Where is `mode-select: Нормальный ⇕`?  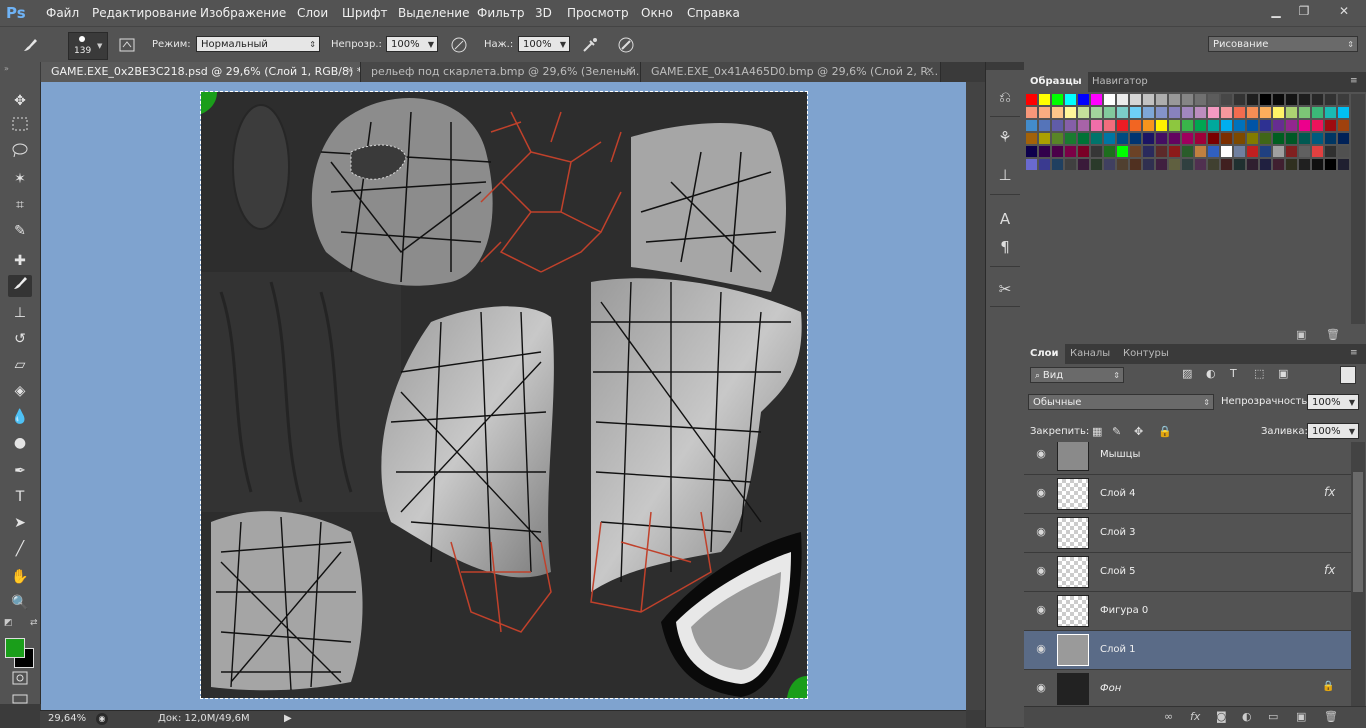
mode-select: Нормальный ⇕ is located at coordinates (258, 44).